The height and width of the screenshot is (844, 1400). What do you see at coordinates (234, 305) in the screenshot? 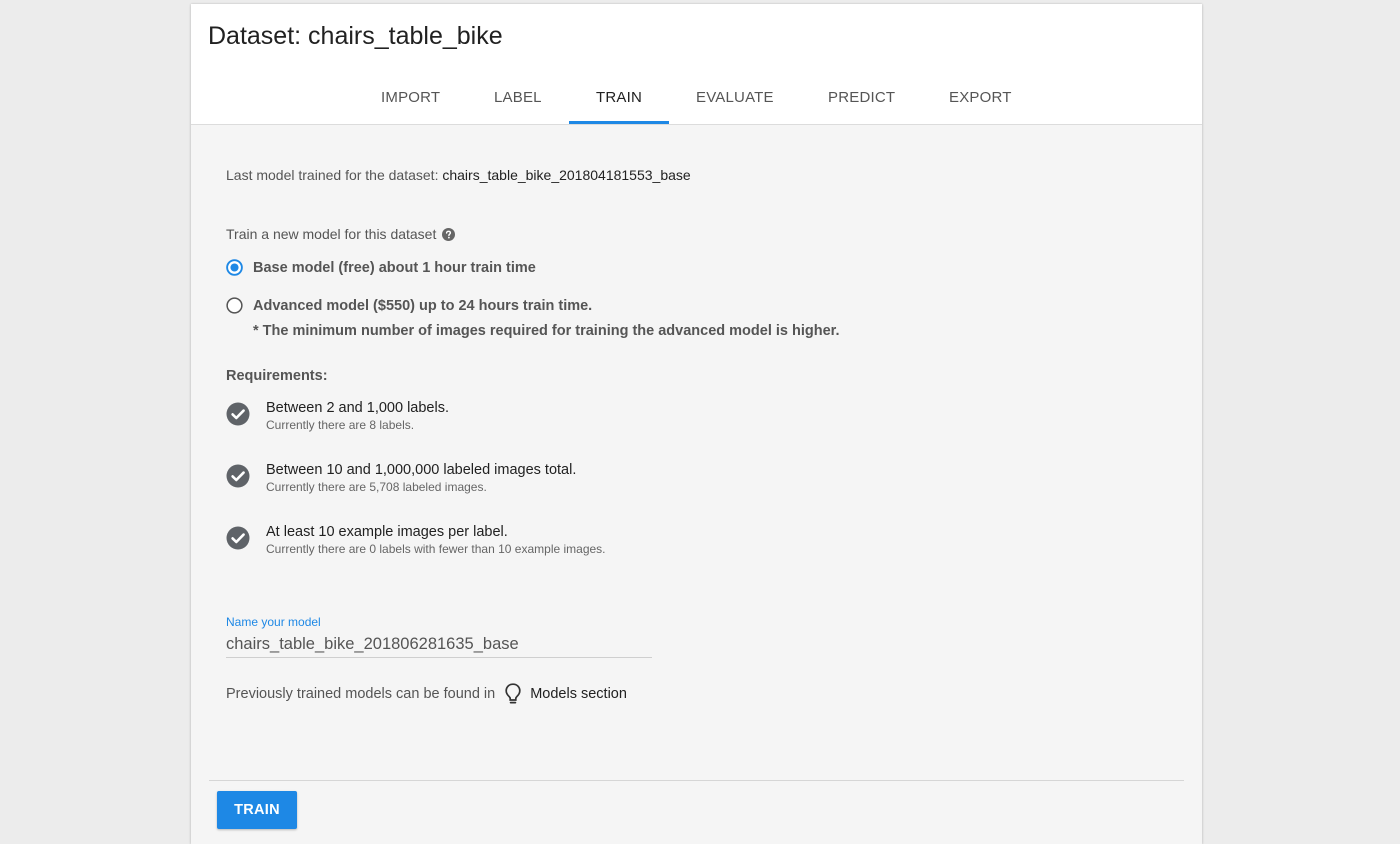
I see `radio-unselected` at bounding box center [234, 305].